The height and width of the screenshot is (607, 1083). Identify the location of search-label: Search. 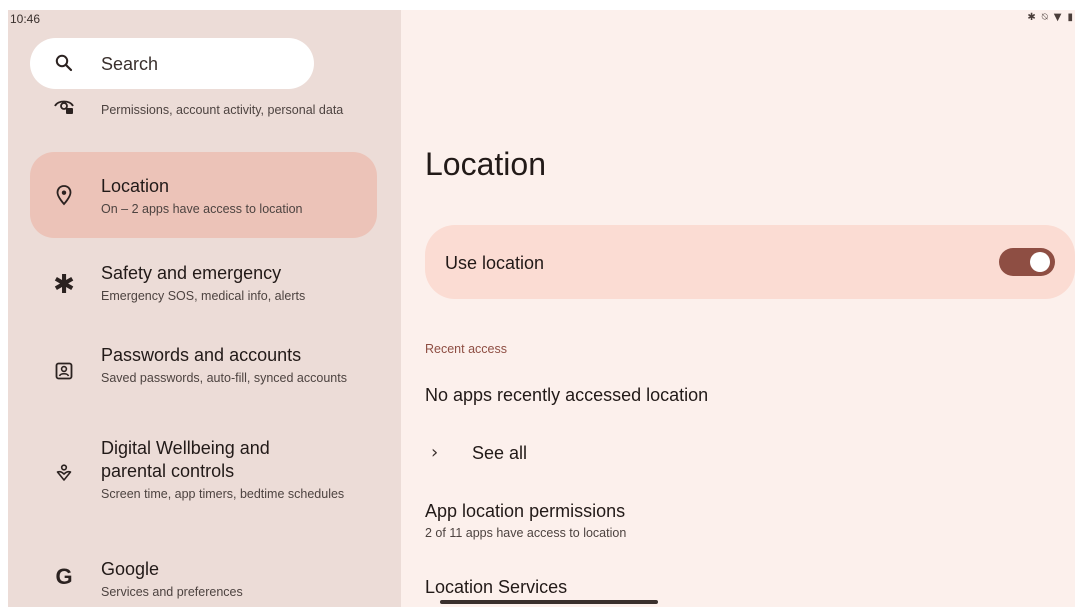
(130, 64).